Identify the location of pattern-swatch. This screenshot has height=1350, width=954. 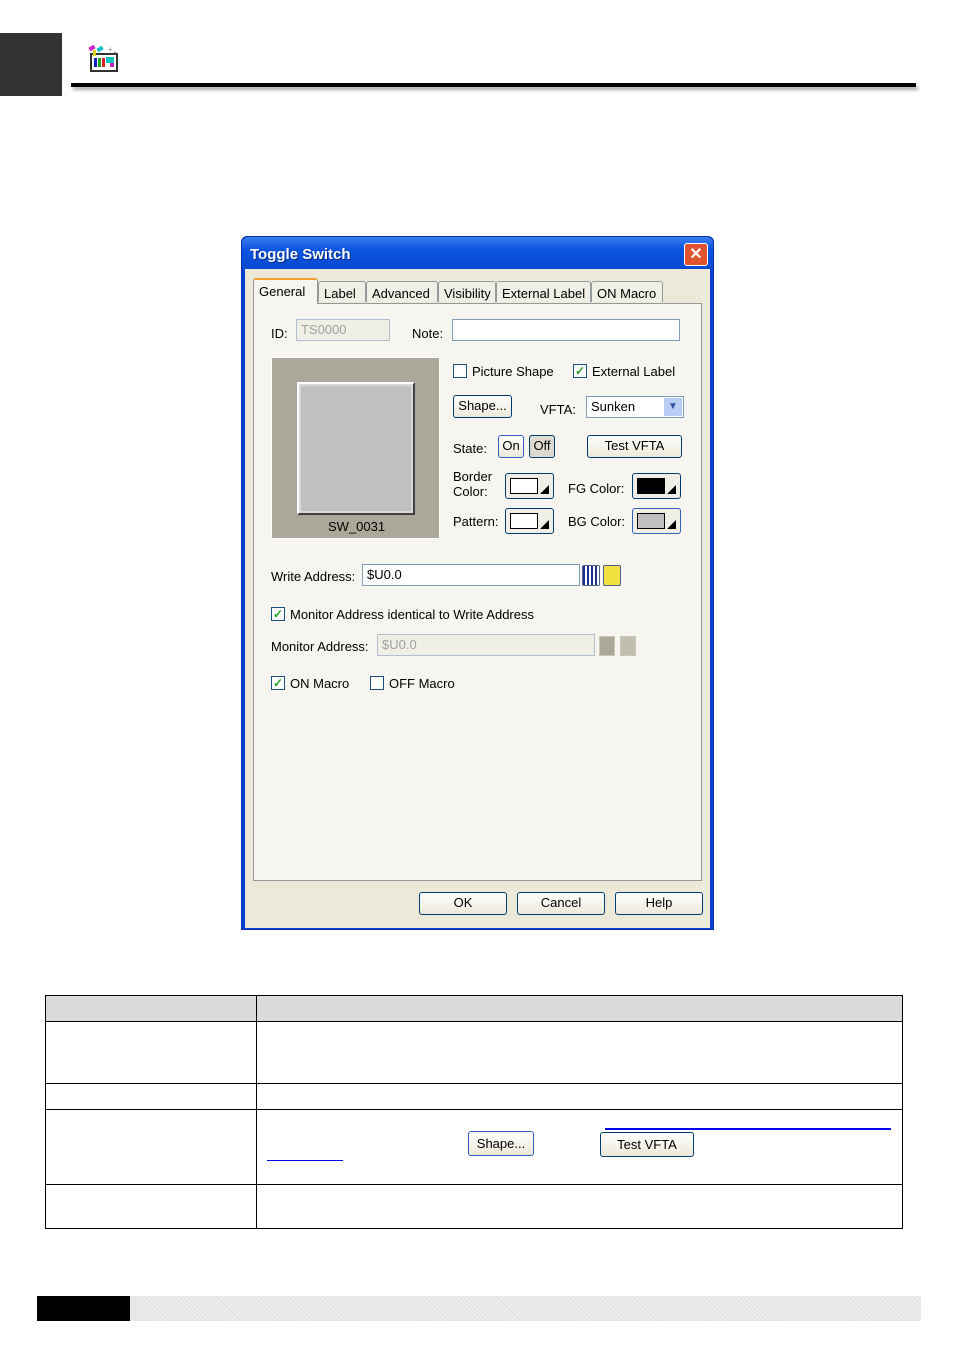
(524, 521).